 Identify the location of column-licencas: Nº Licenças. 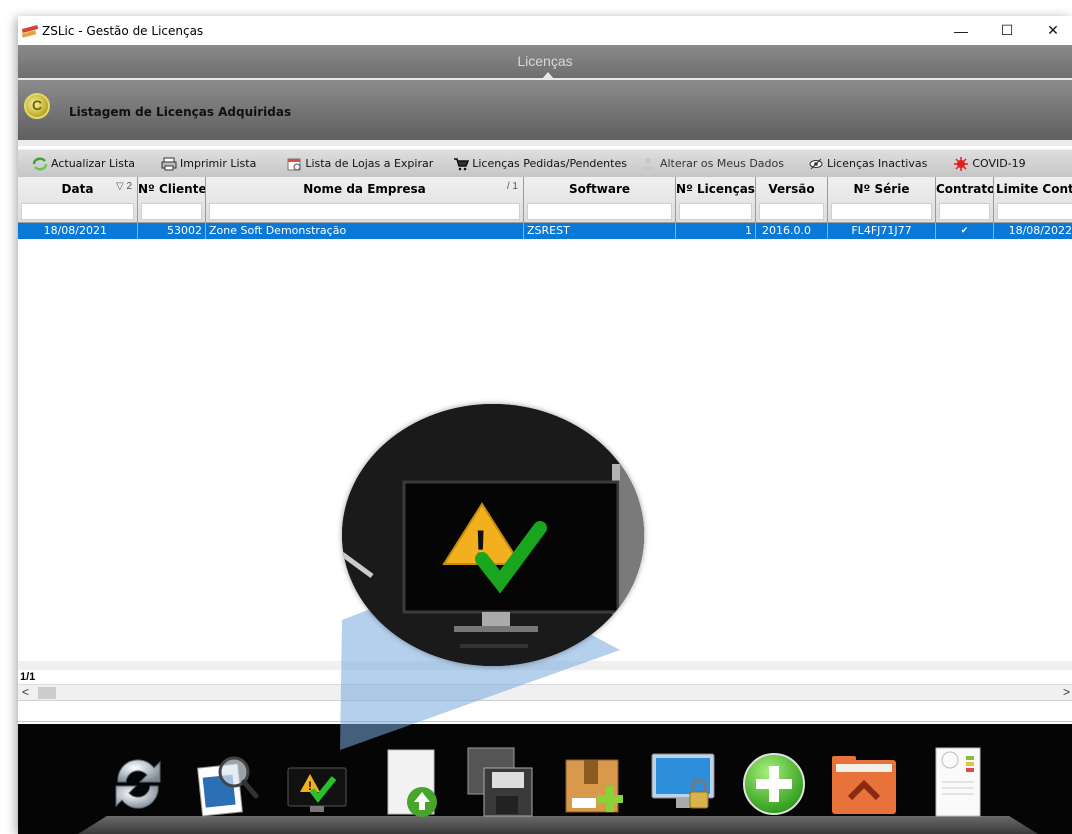
(716, 200).